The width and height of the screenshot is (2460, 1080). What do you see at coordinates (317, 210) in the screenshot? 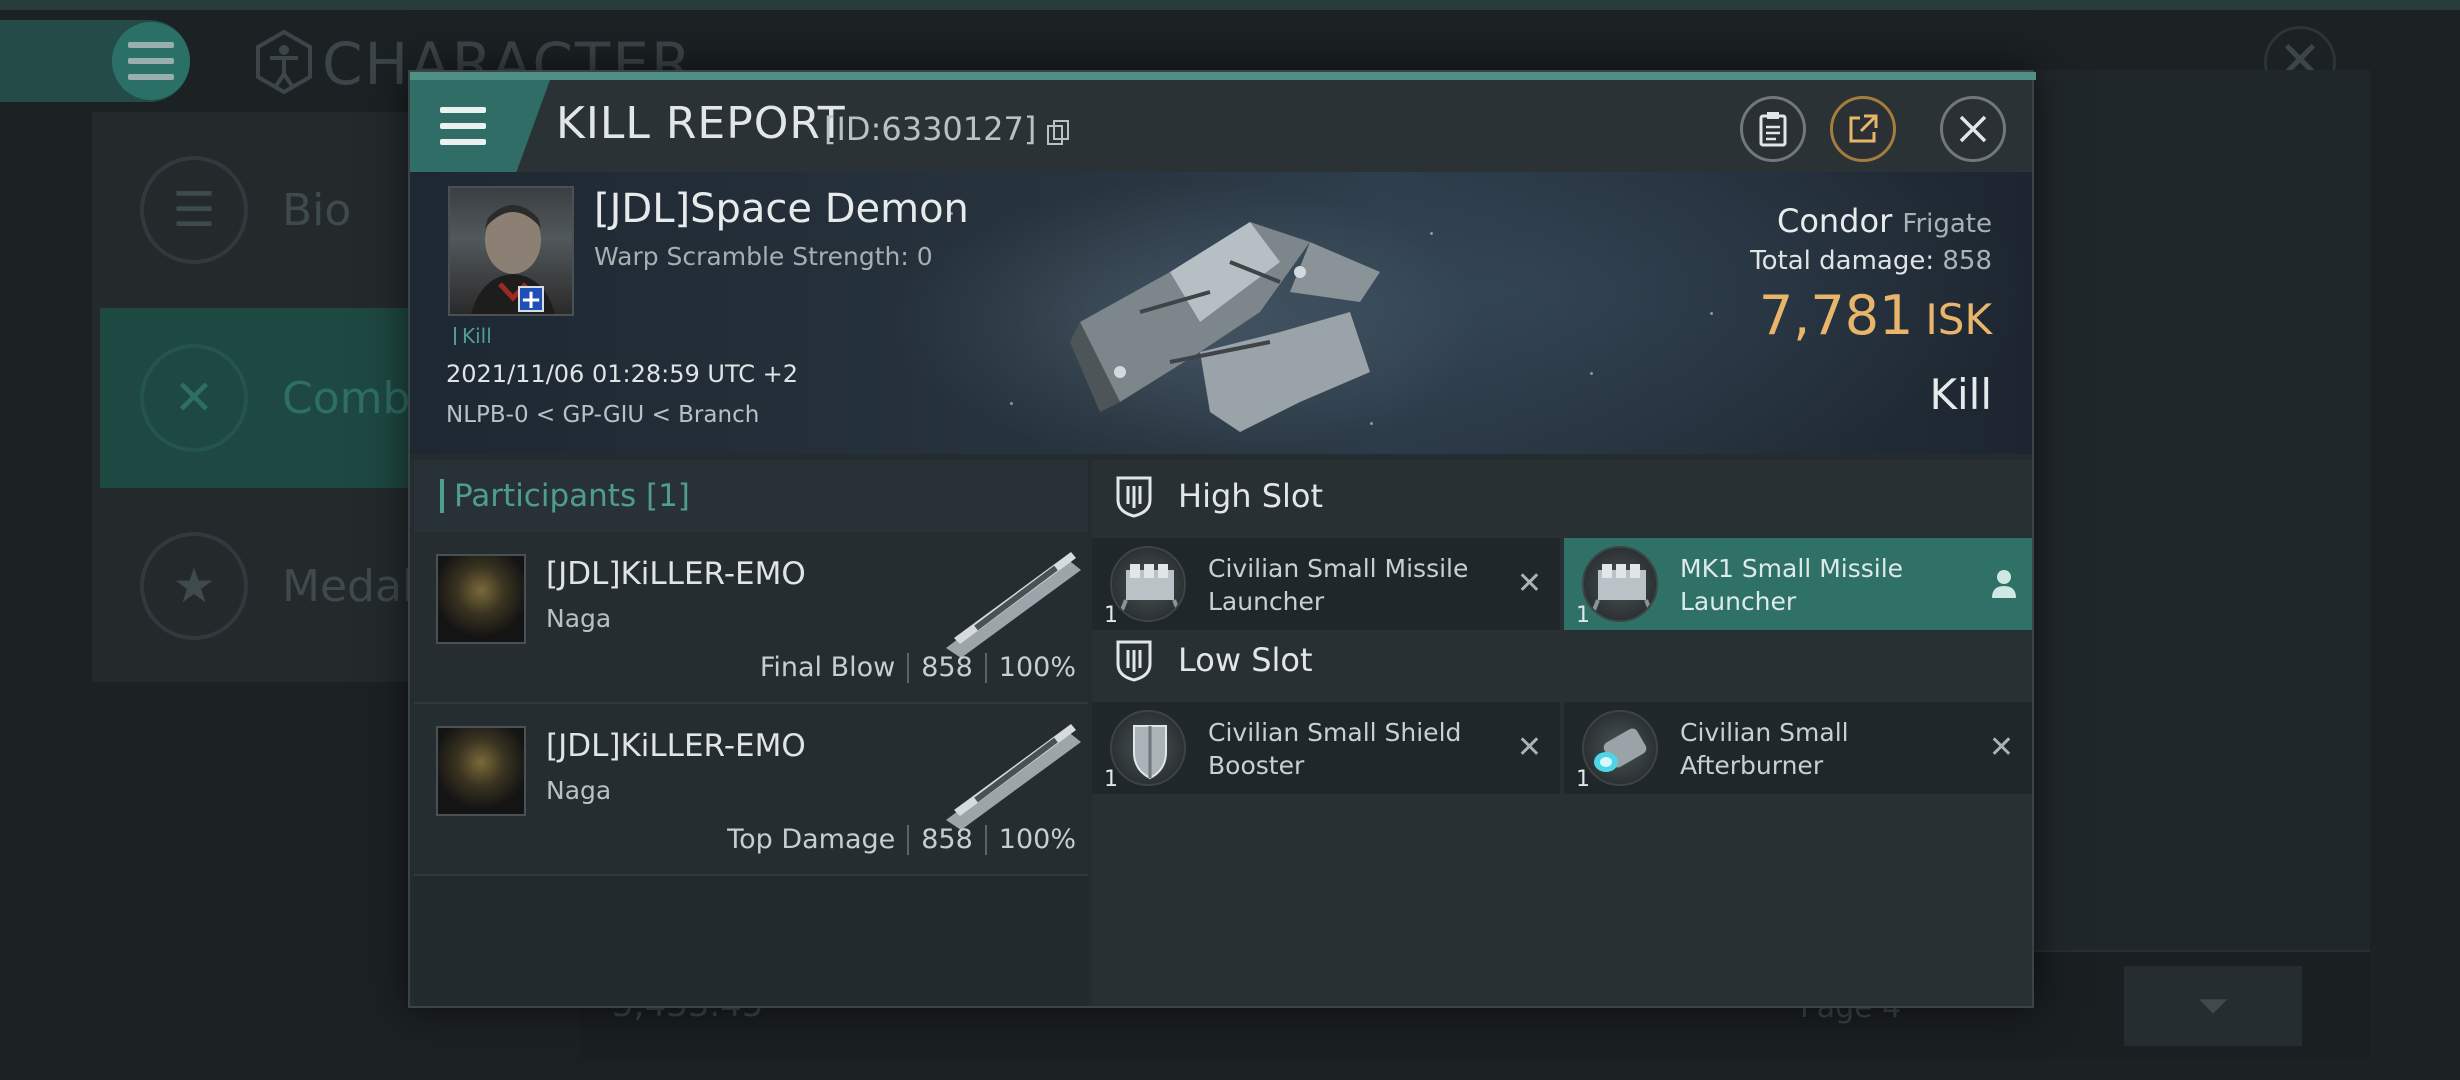
I see `sidebar-item-label: Bio` at bounding box center [317, 210].